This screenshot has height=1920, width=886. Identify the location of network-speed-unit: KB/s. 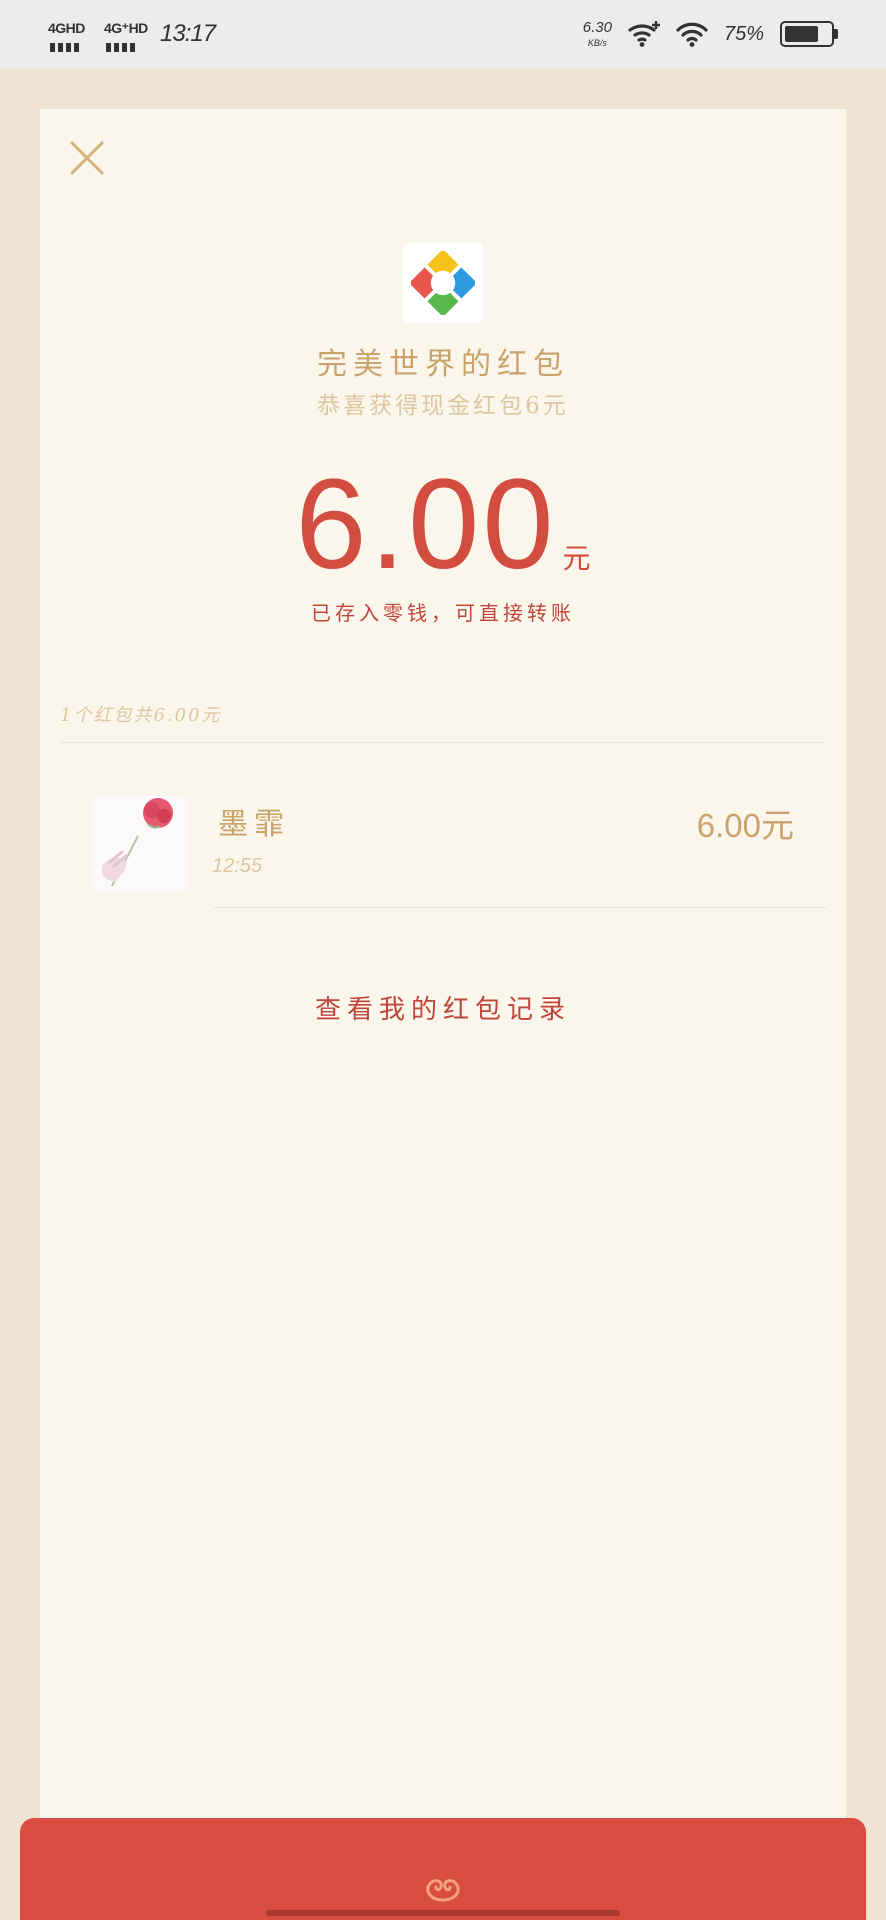
(597, 43).